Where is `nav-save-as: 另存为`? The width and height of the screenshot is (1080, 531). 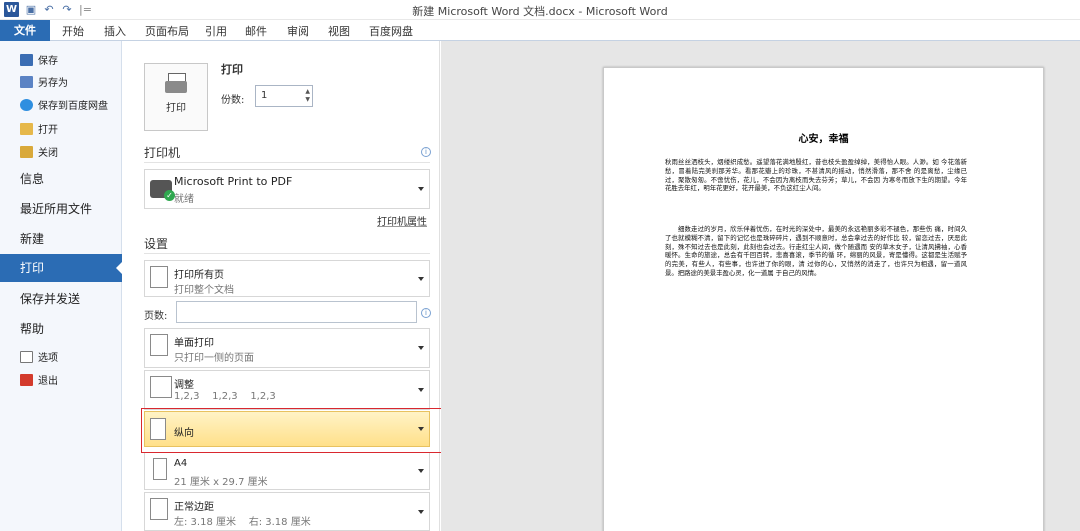 nav-save-as: 另存为 is located at coordinates (44, 81).